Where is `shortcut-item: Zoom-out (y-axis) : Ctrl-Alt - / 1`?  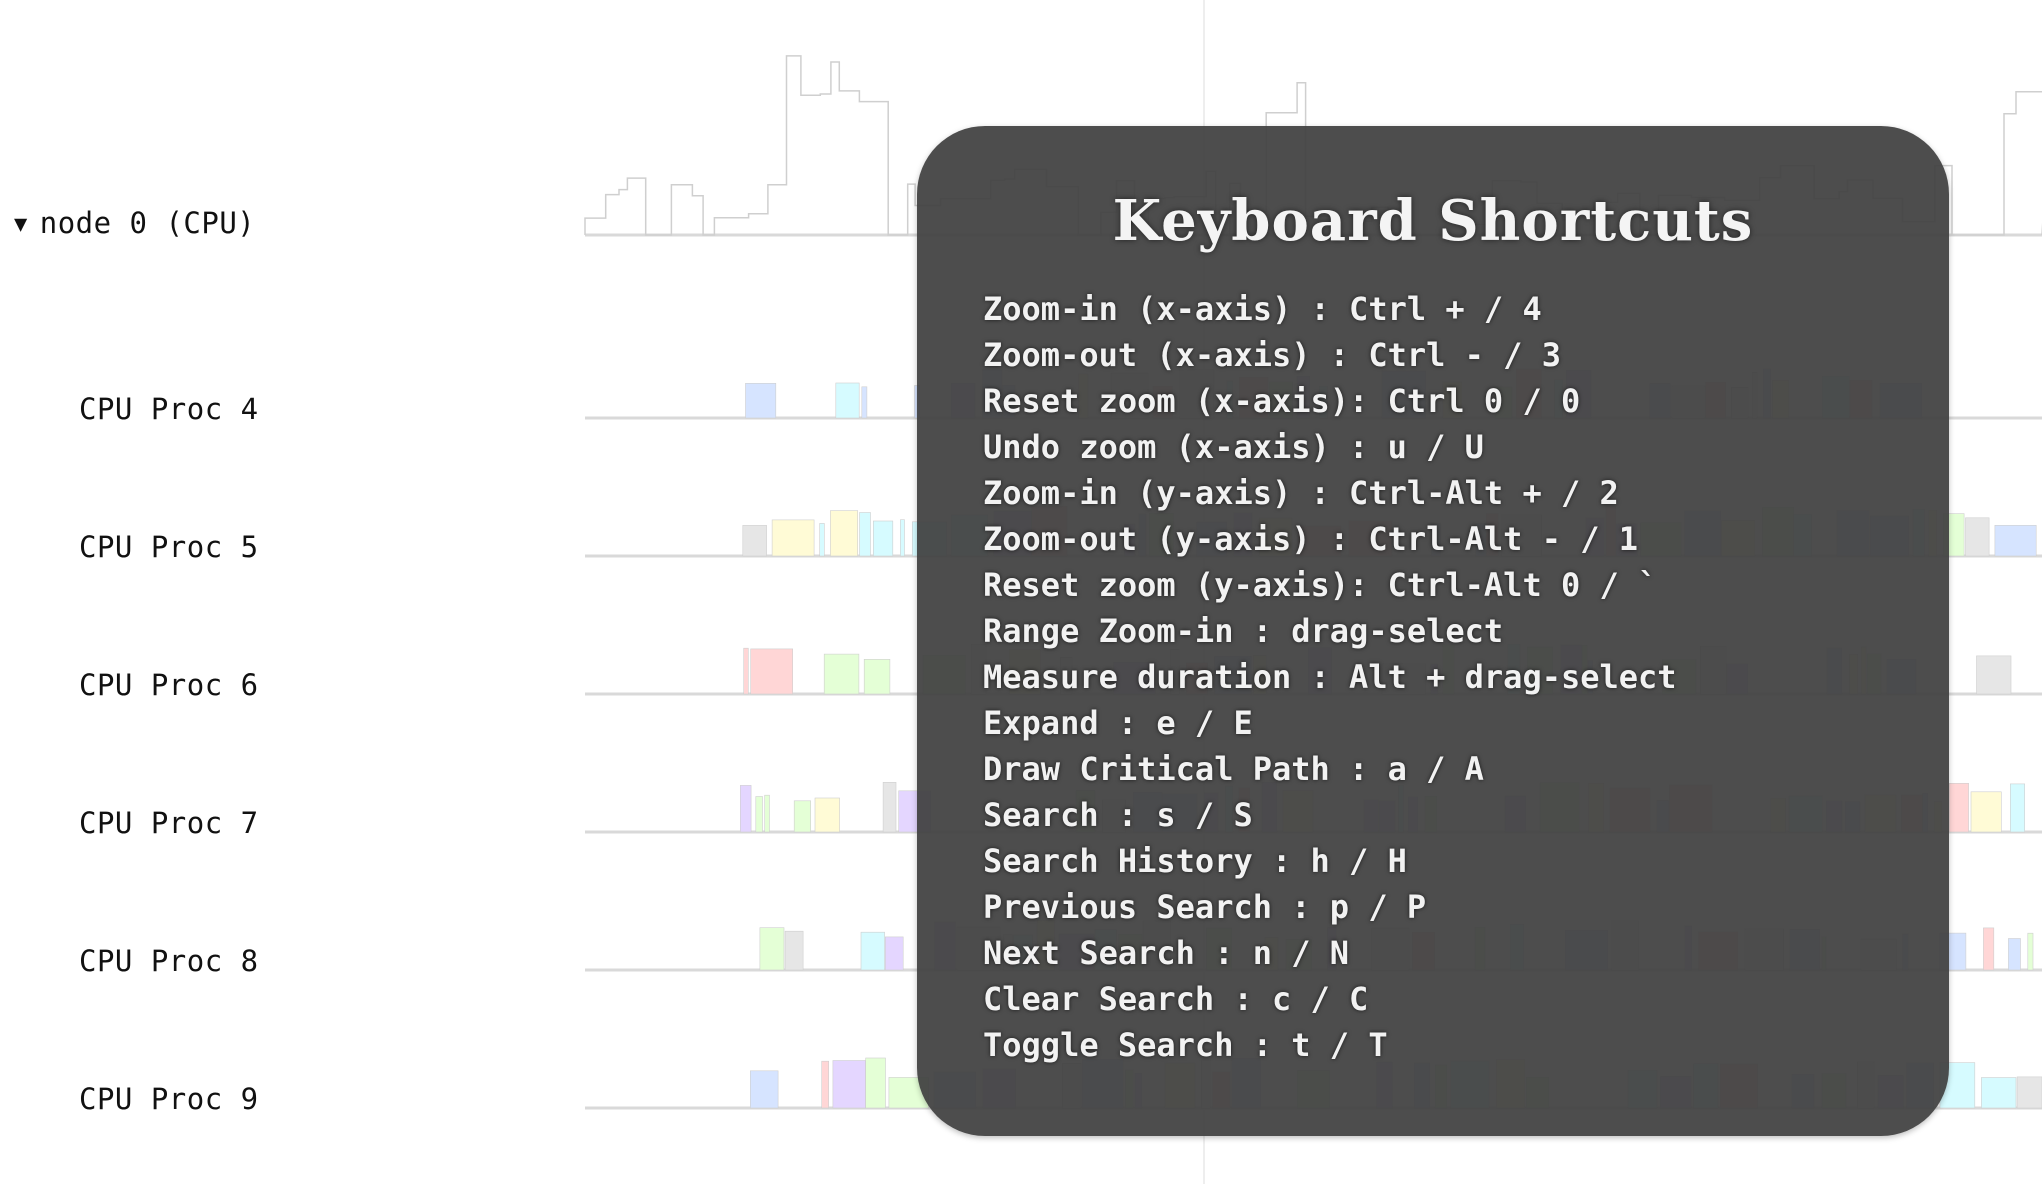 shortcut-item: Zoom-out (y-axis) : Ctrl-Alt - / 1 is located at coordinates (1311, 539).